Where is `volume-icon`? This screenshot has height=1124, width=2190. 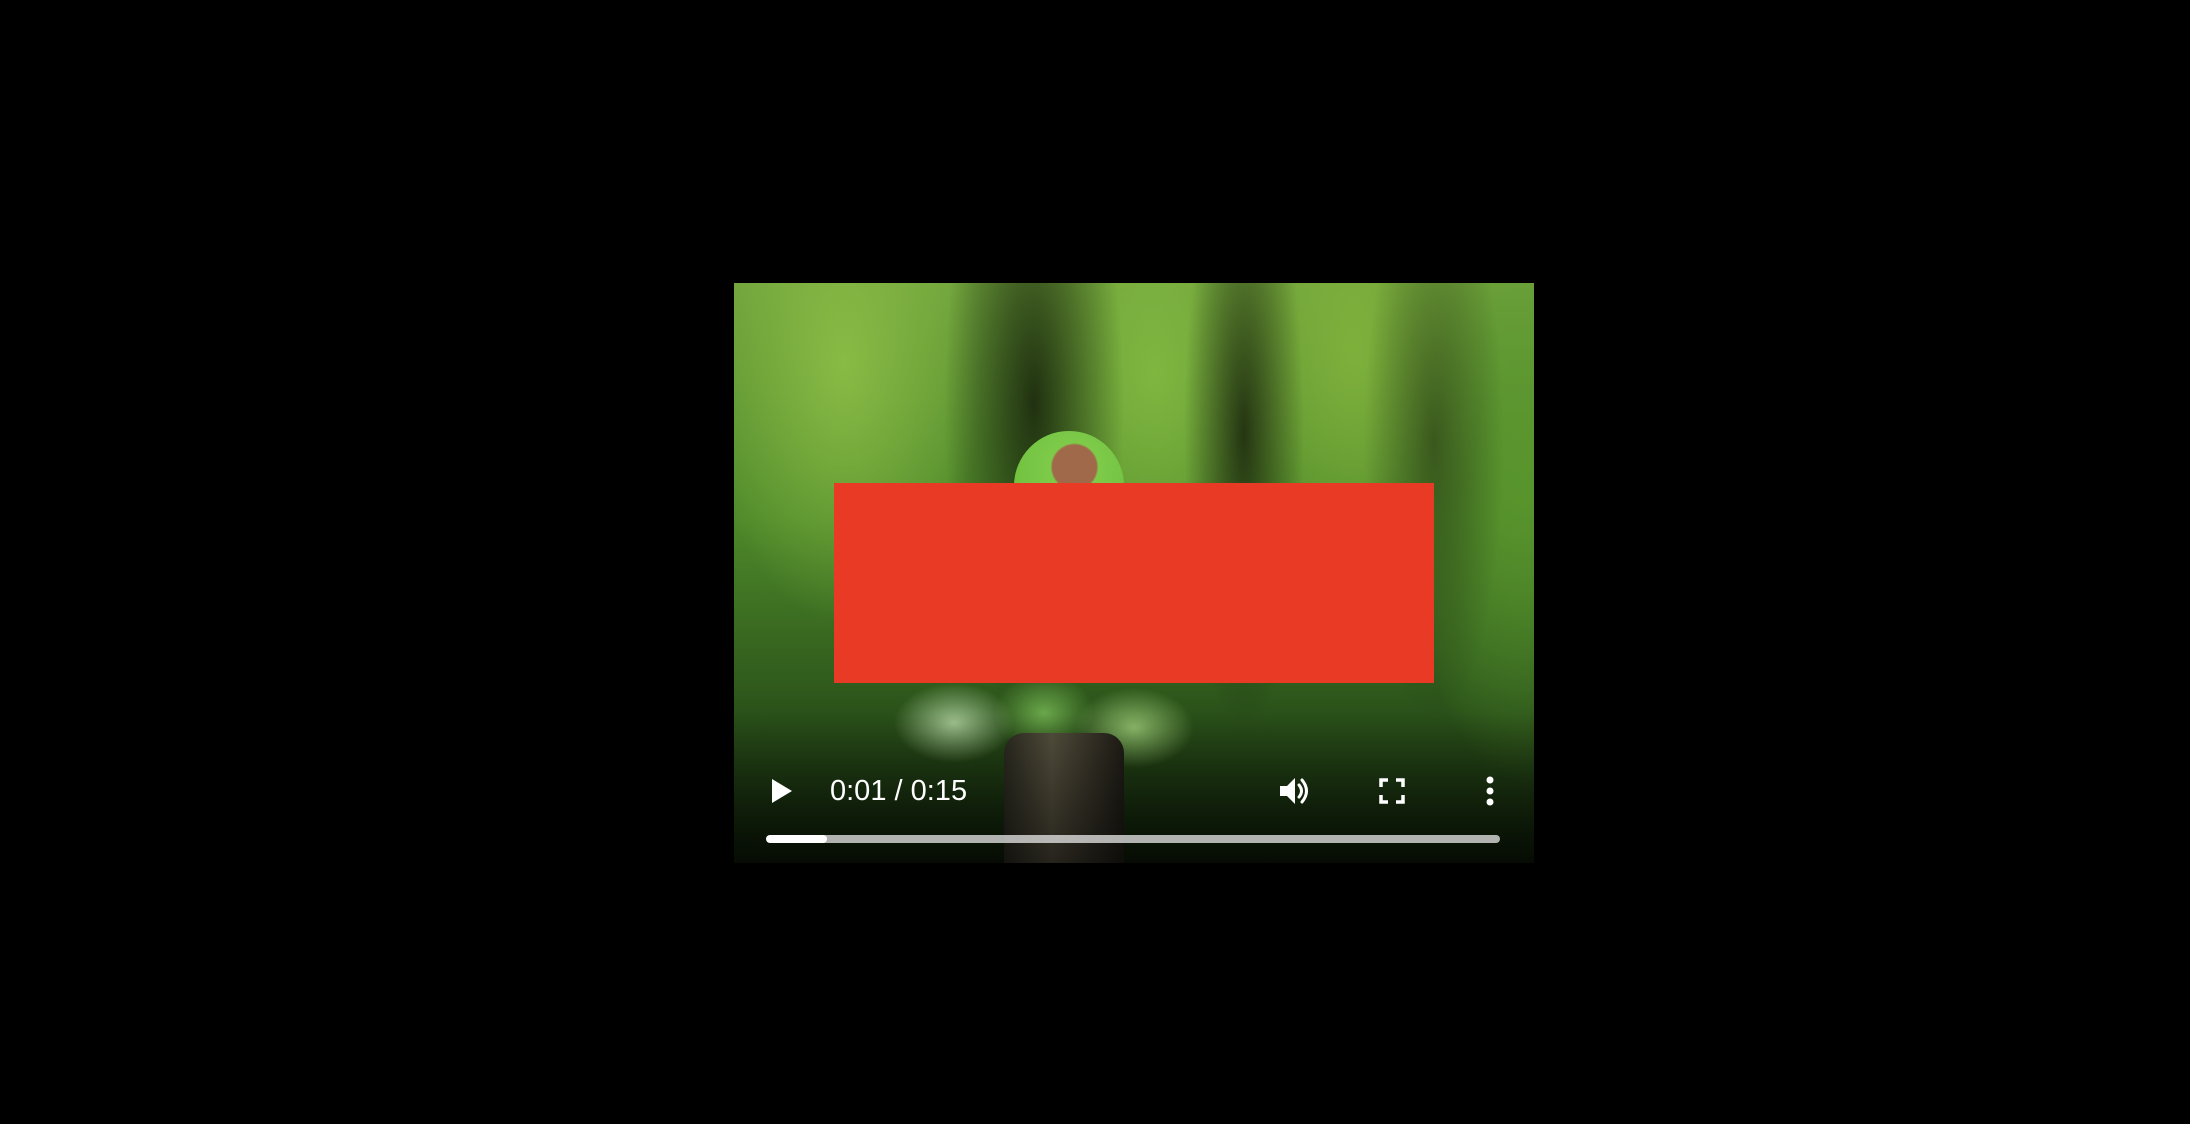
volume-icon is located at coordinates (1294, 791).